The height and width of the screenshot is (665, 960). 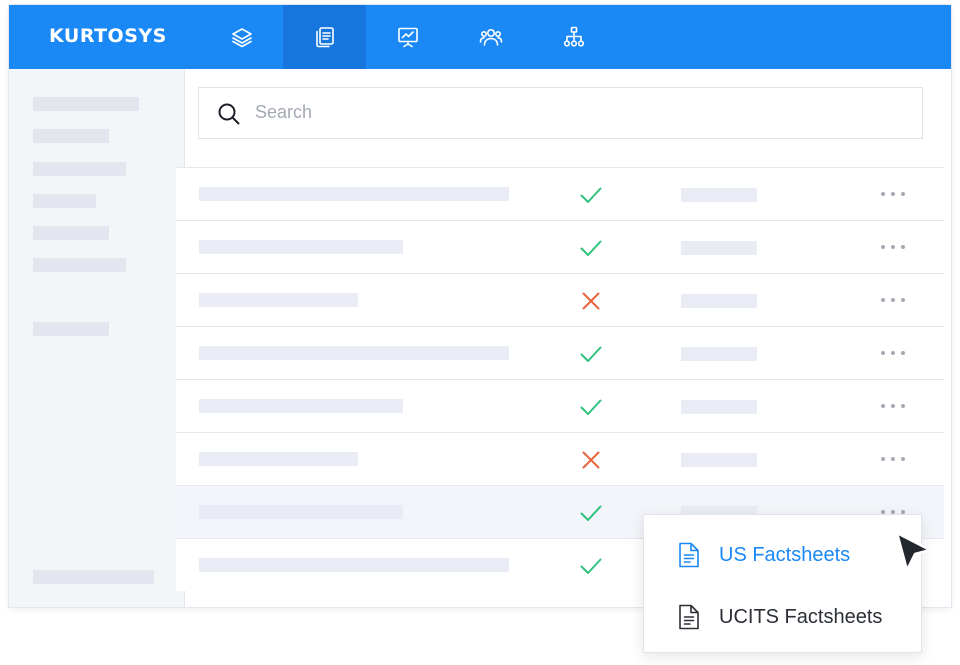 I want to click on hierarchy-icon, so click(x=573, y=36).